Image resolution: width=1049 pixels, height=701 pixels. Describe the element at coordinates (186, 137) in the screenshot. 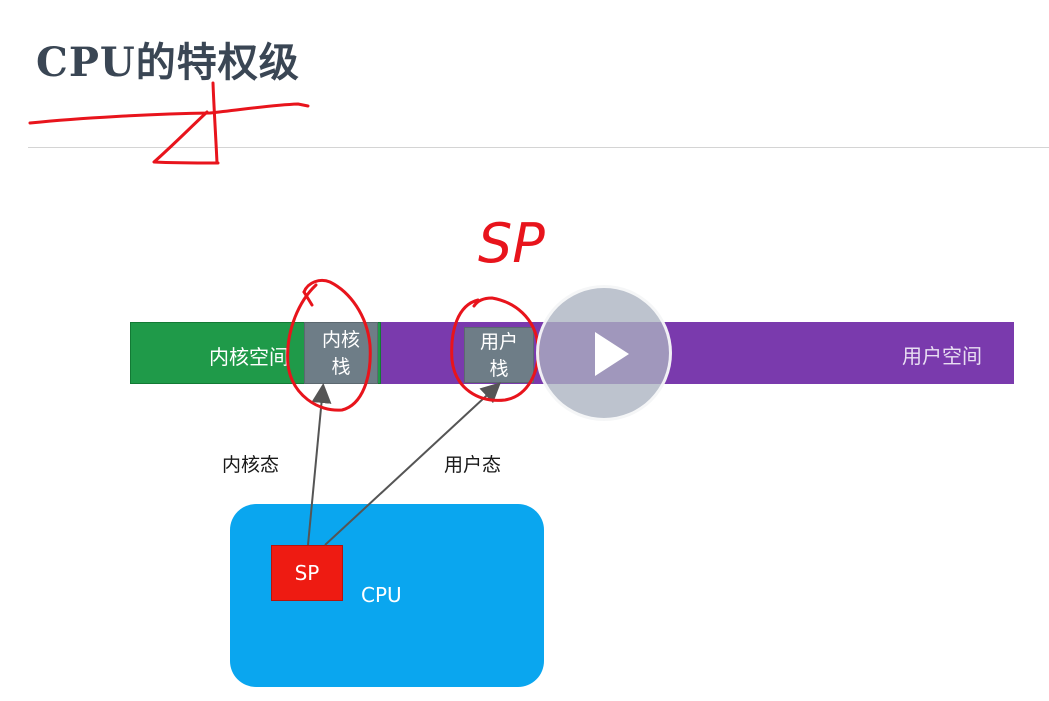

I see `ink-triangle` at that location.